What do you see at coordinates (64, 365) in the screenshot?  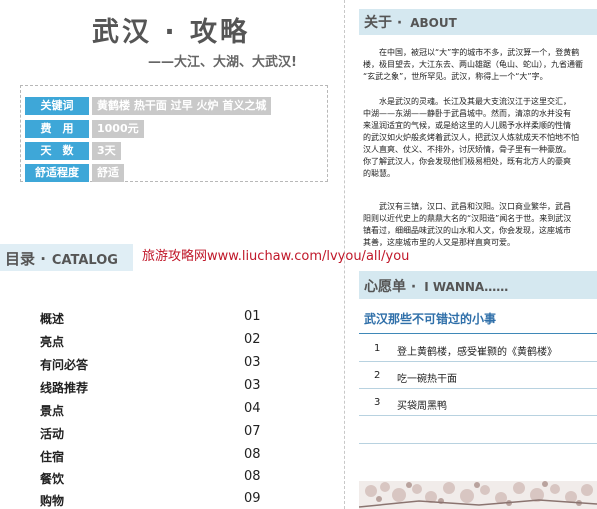 I see `toc-item-name: 有问必答` at bounding box center [64, 365].